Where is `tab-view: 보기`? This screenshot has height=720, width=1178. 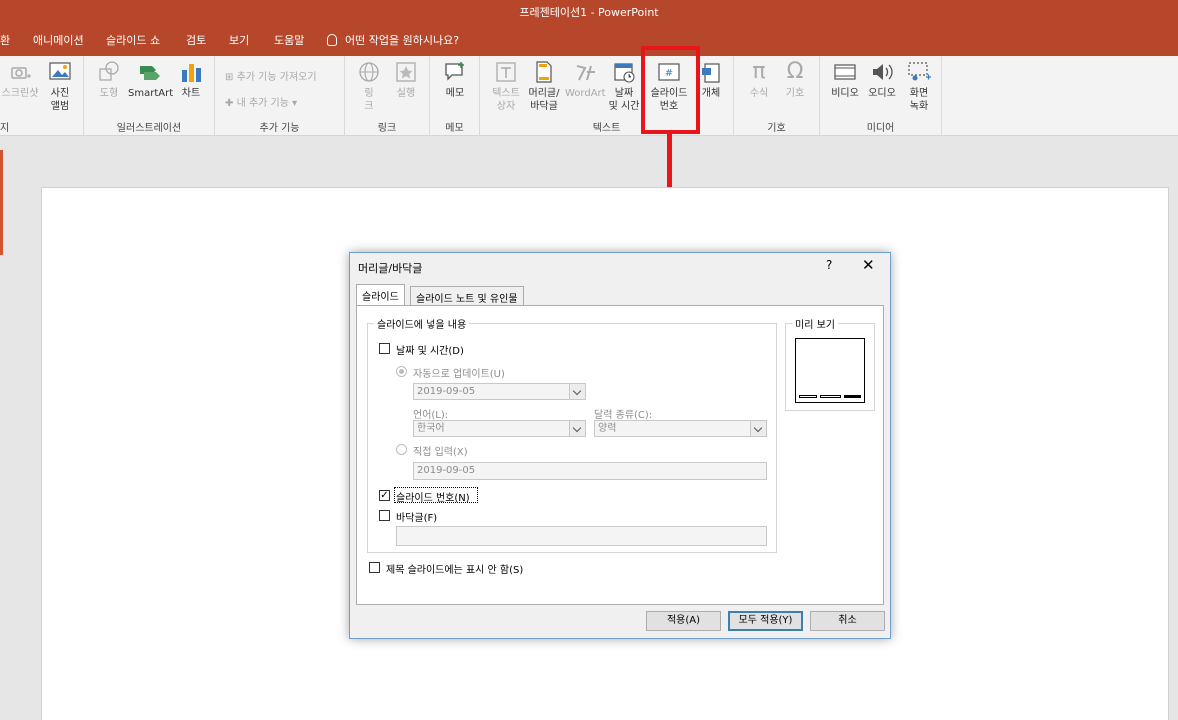
tab-view: 보기 is located at coordinates (239, 41).